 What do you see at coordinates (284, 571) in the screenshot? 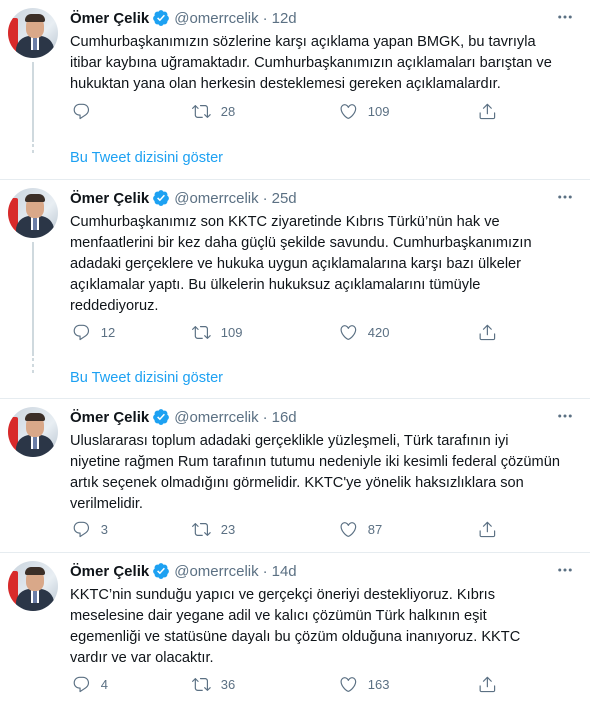
I see `timestamp: 14d` at bounding box center [284, 571].